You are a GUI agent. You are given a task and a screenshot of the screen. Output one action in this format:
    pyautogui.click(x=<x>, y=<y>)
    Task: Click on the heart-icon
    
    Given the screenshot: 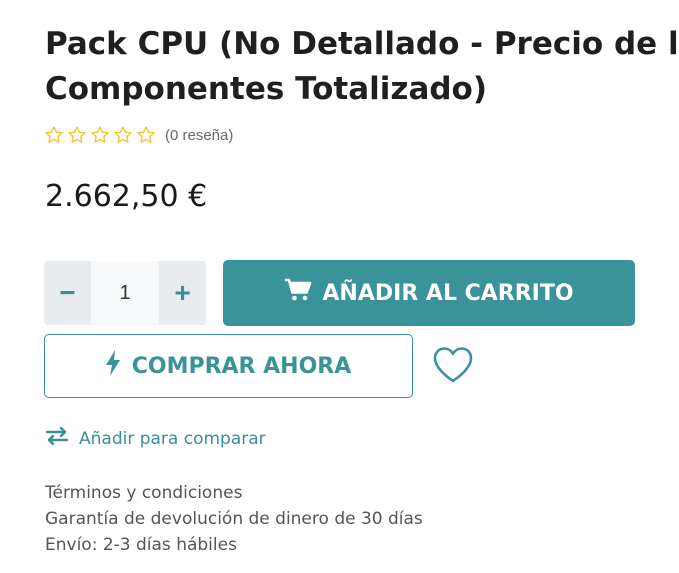 What is the action you would take?
    pyautogui.click(x=453, y=367)
    